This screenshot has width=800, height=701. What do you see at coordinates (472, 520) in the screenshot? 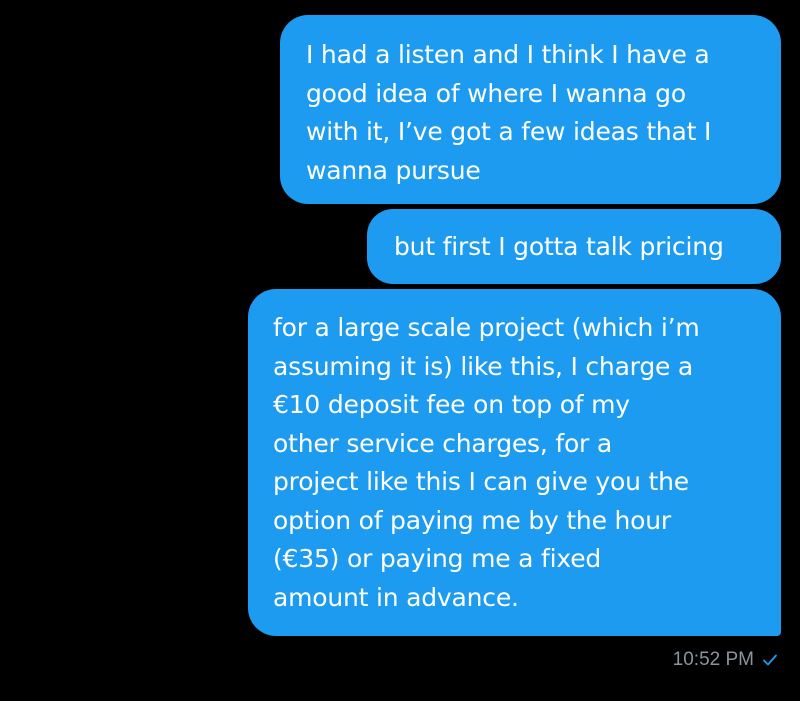
I see `message-text-line: option of paying me by the hour` at bounding box center [472, 520].